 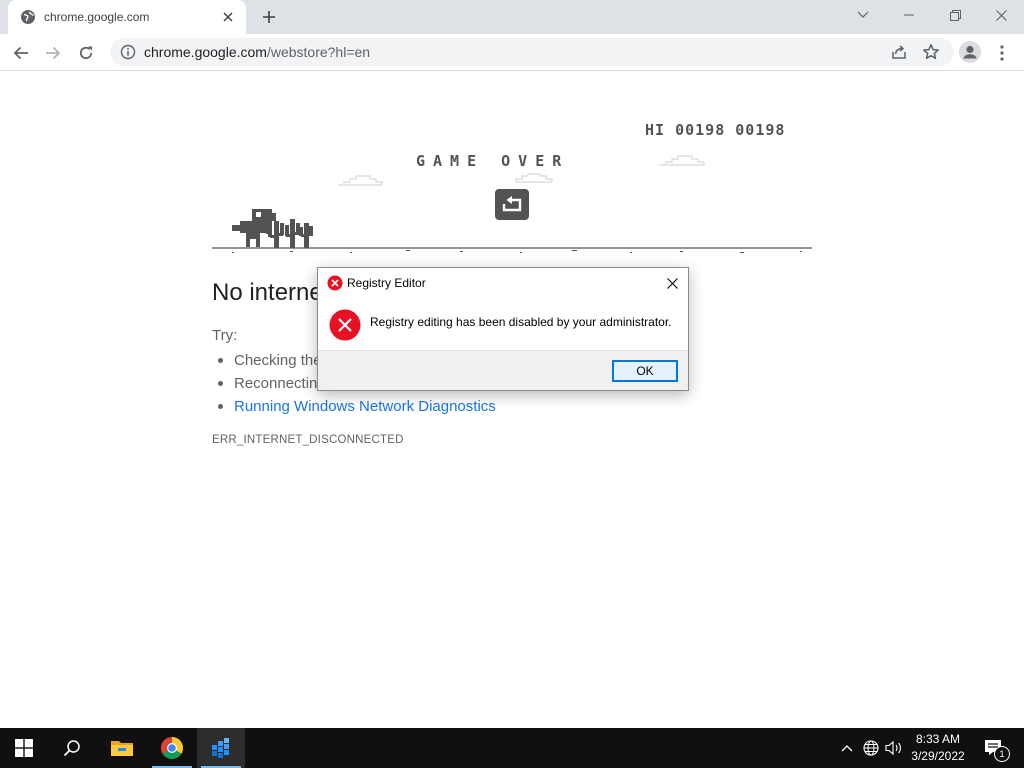 What do you see at coordinates (970, 52) in the screenshot?
I see `profile-avatar-icon` at bounding box center [970, 52].